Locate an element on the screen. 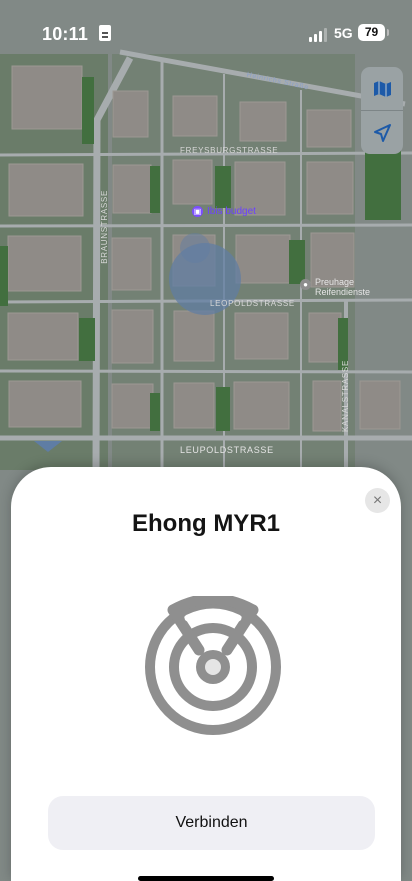  poi-preuhage-reifendienste: ● Preuhage Reifendienste is located at coordinates (345, 287).